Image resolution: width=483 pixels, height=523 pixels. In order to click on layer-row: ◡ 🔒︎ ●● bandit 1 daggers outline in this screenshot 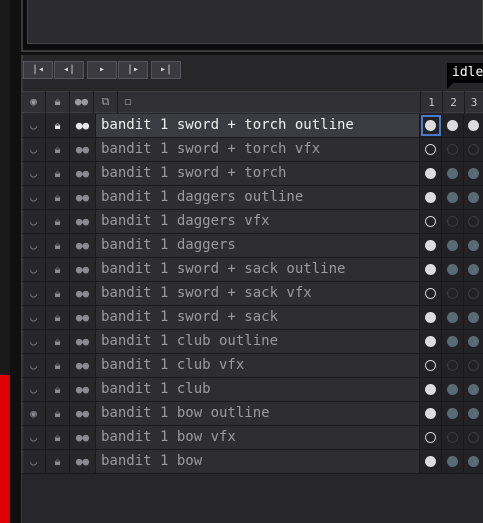, I will do `click(252, 198)`.